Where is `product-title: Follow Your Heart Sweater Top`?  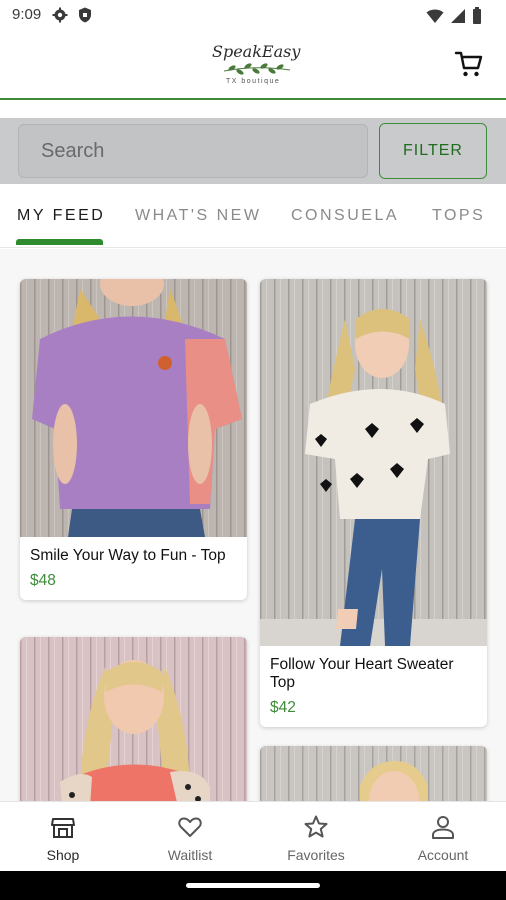 product-title: Follow Your Heart Sweater Top is located at coordinates (373, 669).